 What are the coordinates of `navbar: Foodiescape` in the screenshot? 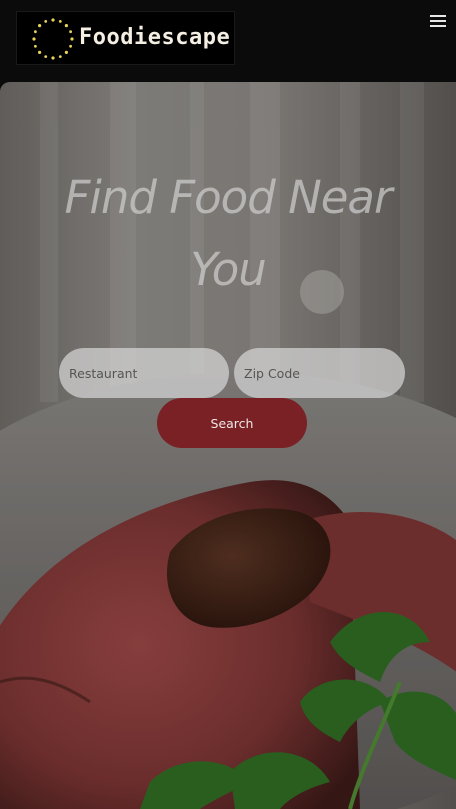 It's located at (228, 41).